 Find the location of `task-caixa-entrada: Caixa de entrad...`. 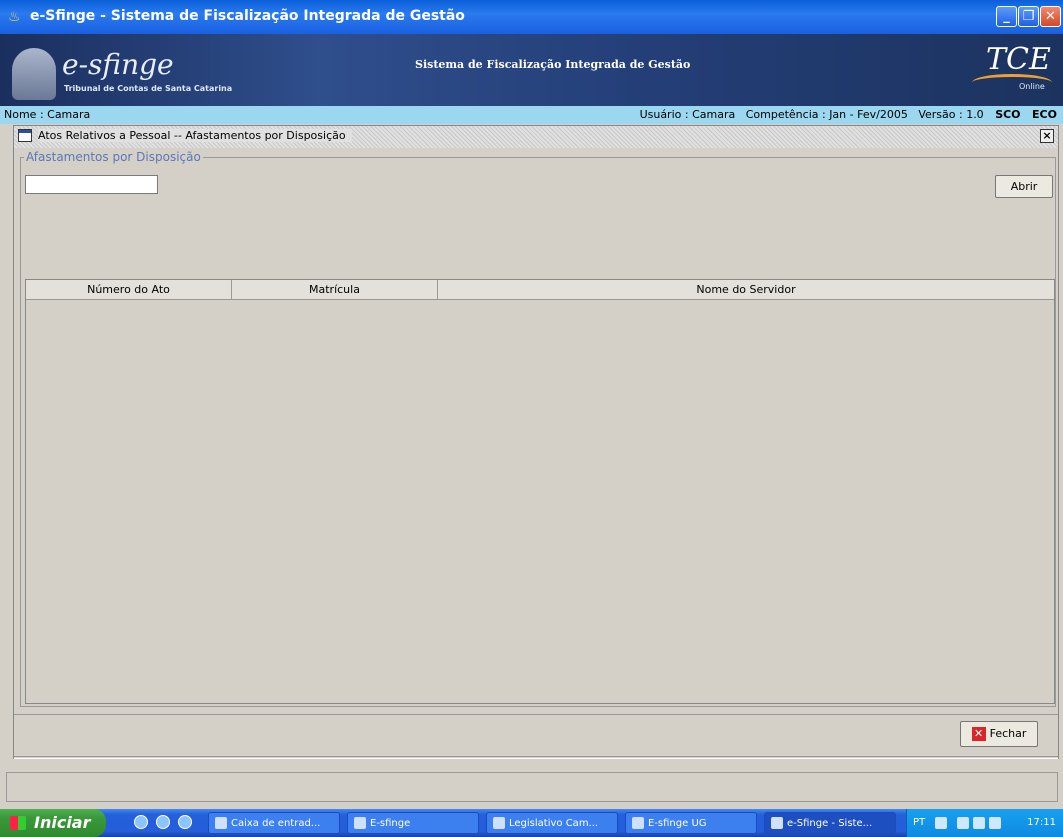

task-caixa-entrada: Caixa de entrad... is located at coordinates (274, 823).